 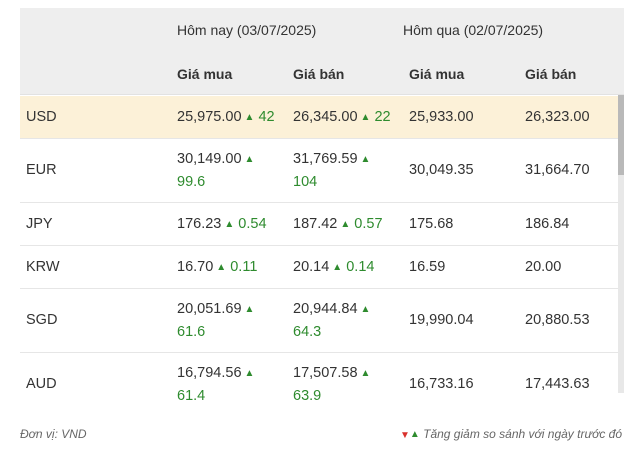 I want to click on sell-today: 20.14 ▲ 0.14, so click(x=334, y=267).